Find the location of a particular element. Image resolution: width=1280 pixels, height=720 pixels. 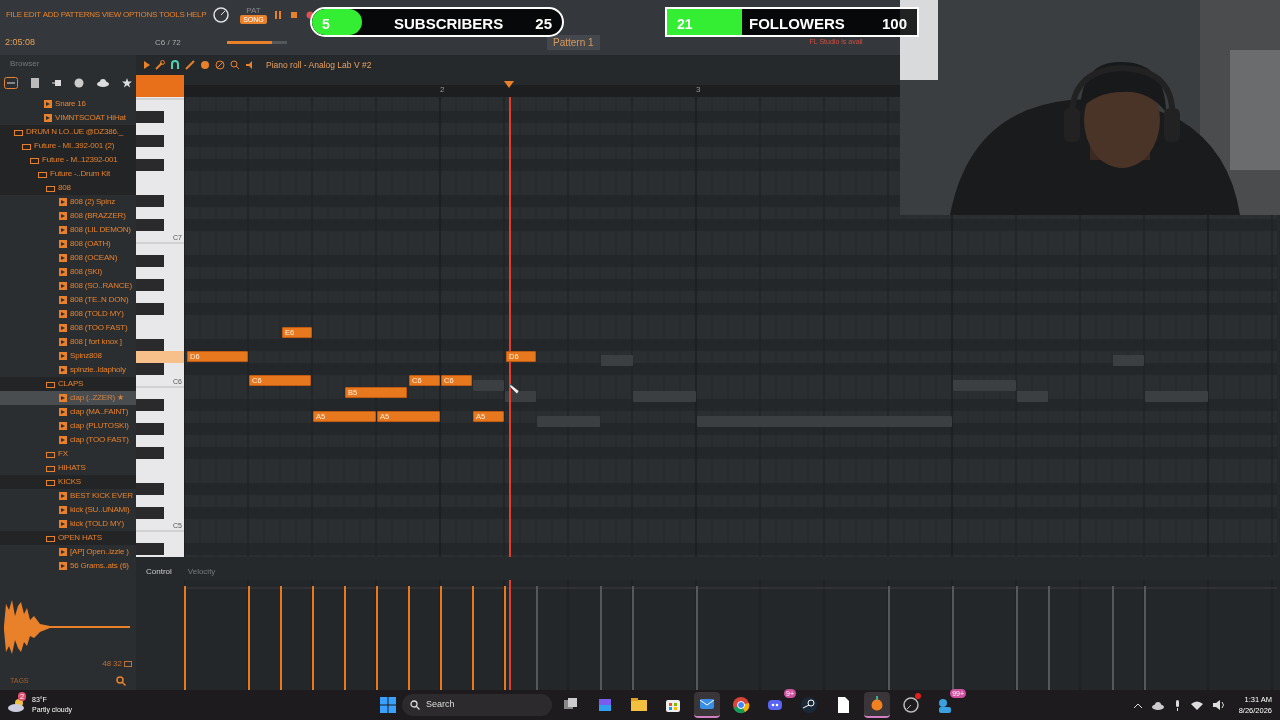

bar-number: 2 is located at coordinates (442, 90).